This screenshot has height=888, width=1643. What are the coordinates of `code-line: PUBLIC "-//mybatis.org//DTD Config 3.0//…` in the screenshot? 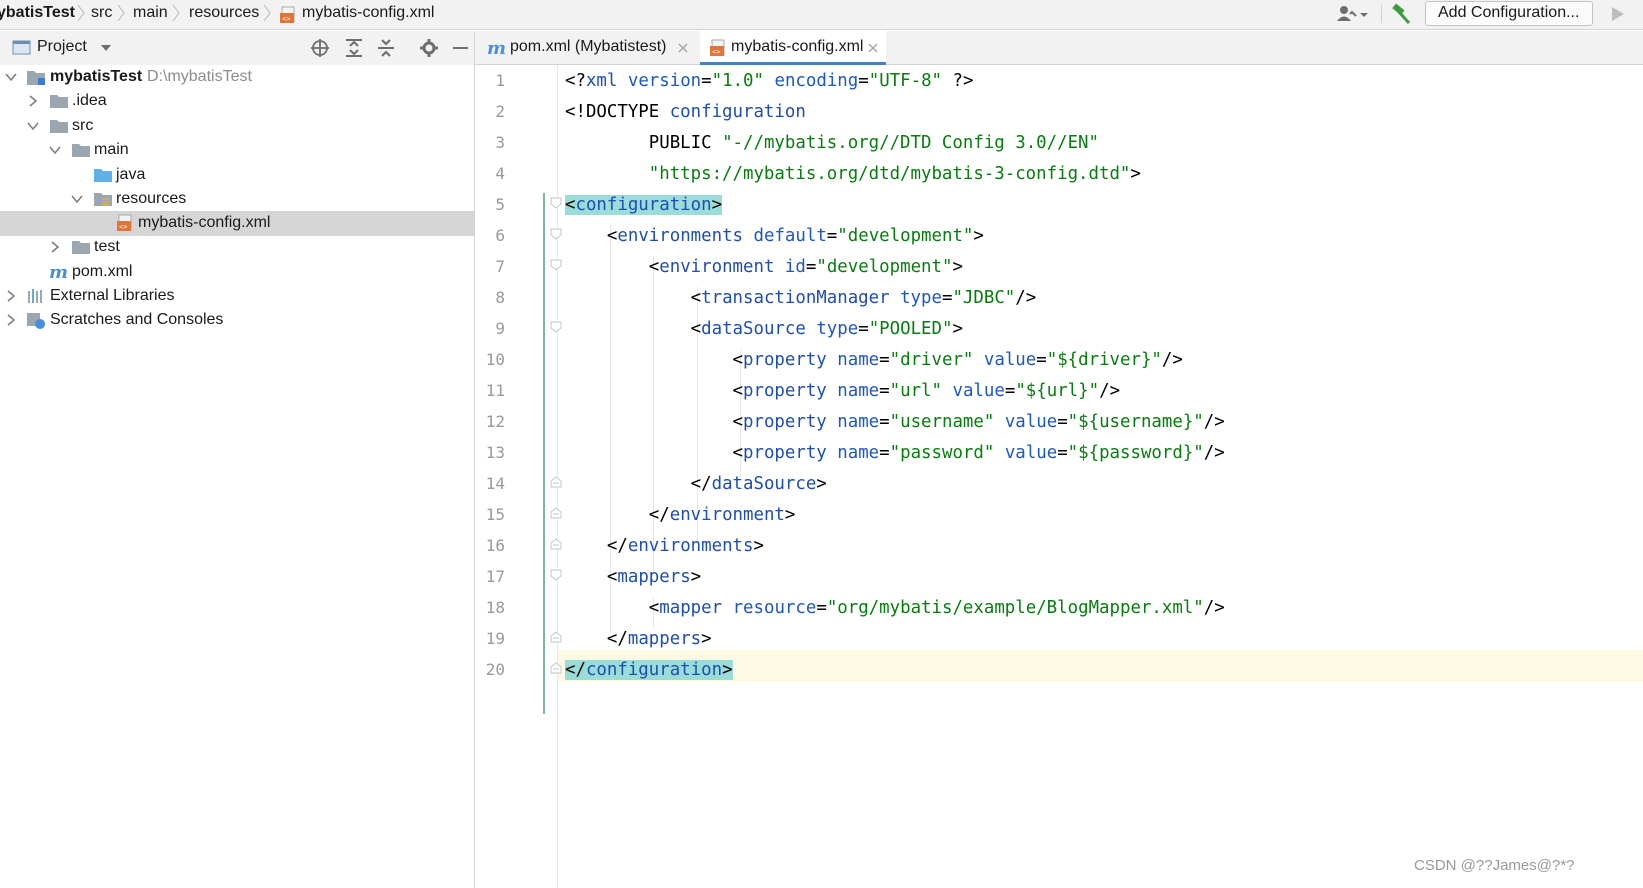 It's located at (832, 143).